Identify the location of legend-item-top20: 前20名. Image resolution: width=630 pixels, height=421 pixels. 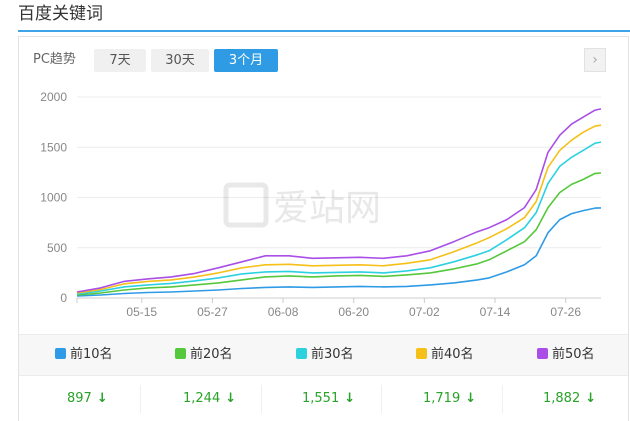
(204, 355).